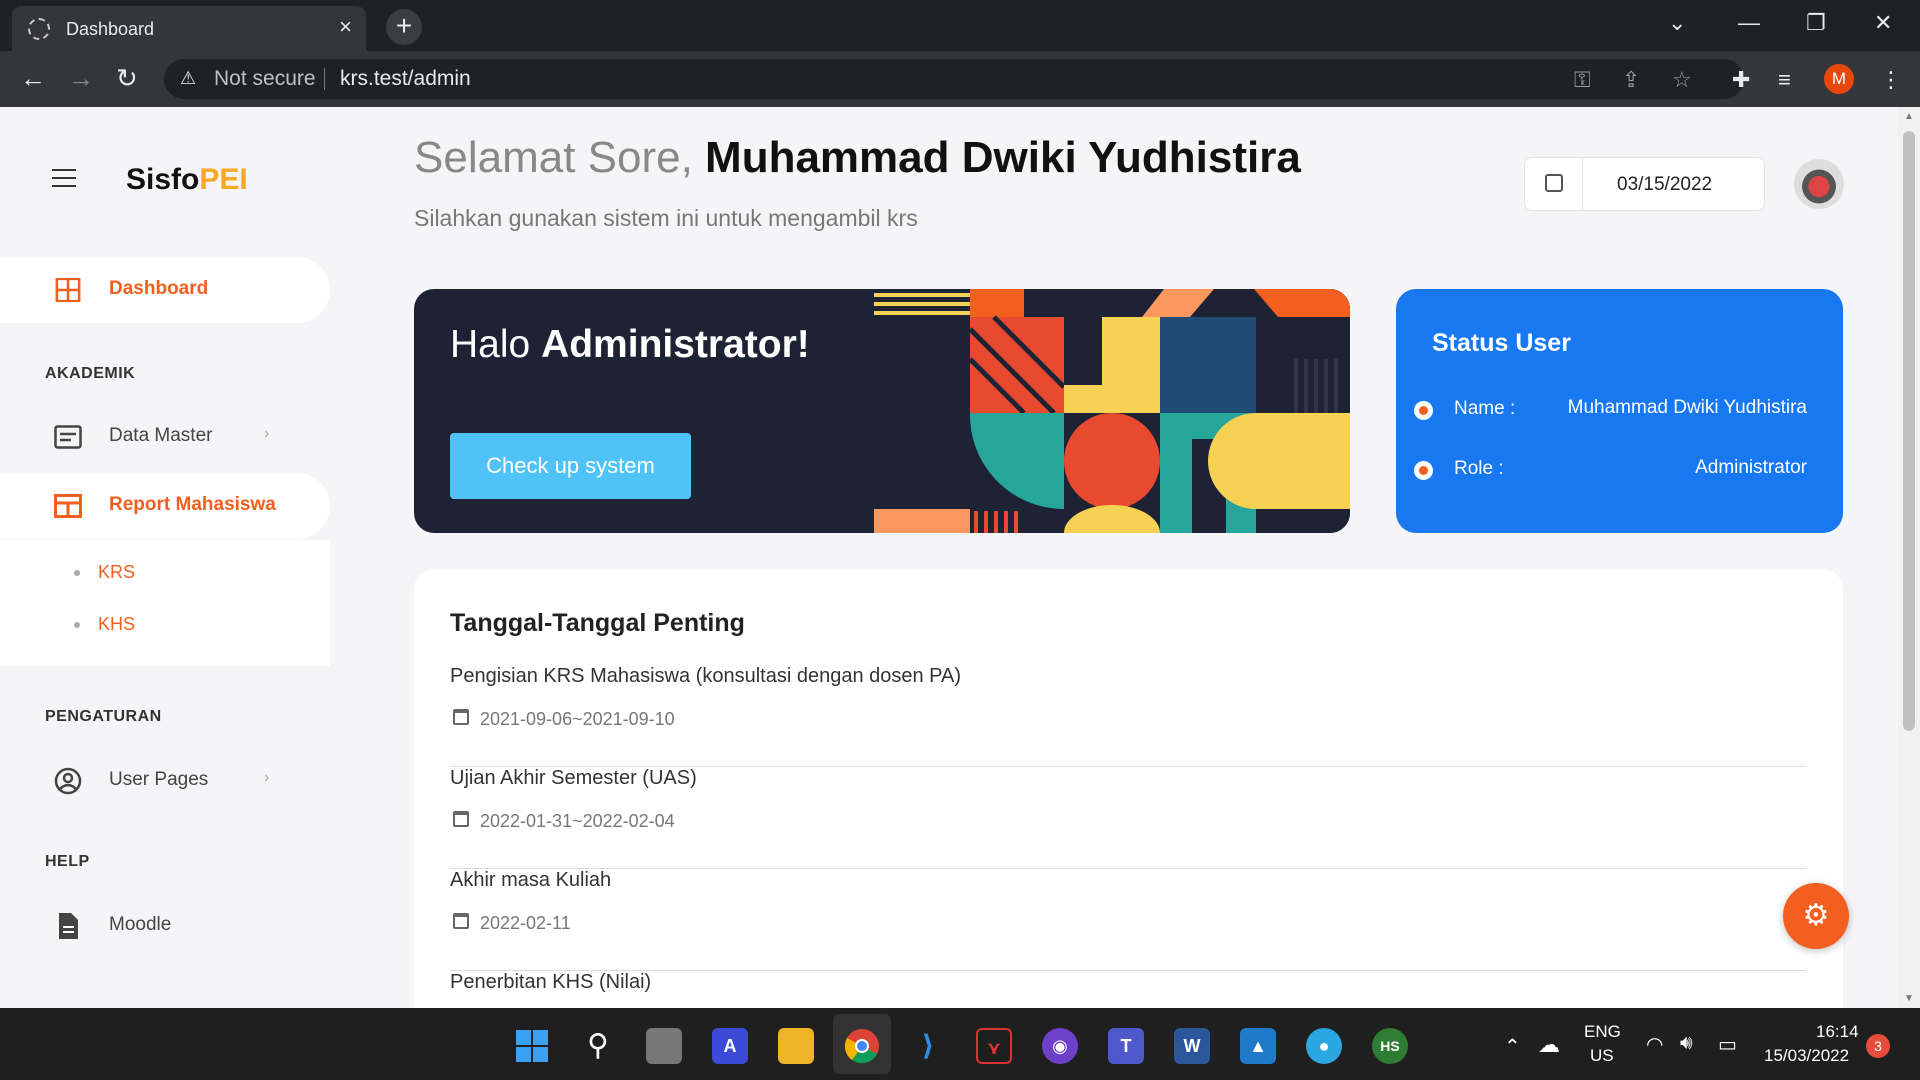  Describe the element at coordinates (1749, 23) in the screenshot. I see `minimize-icon: —` at that location.